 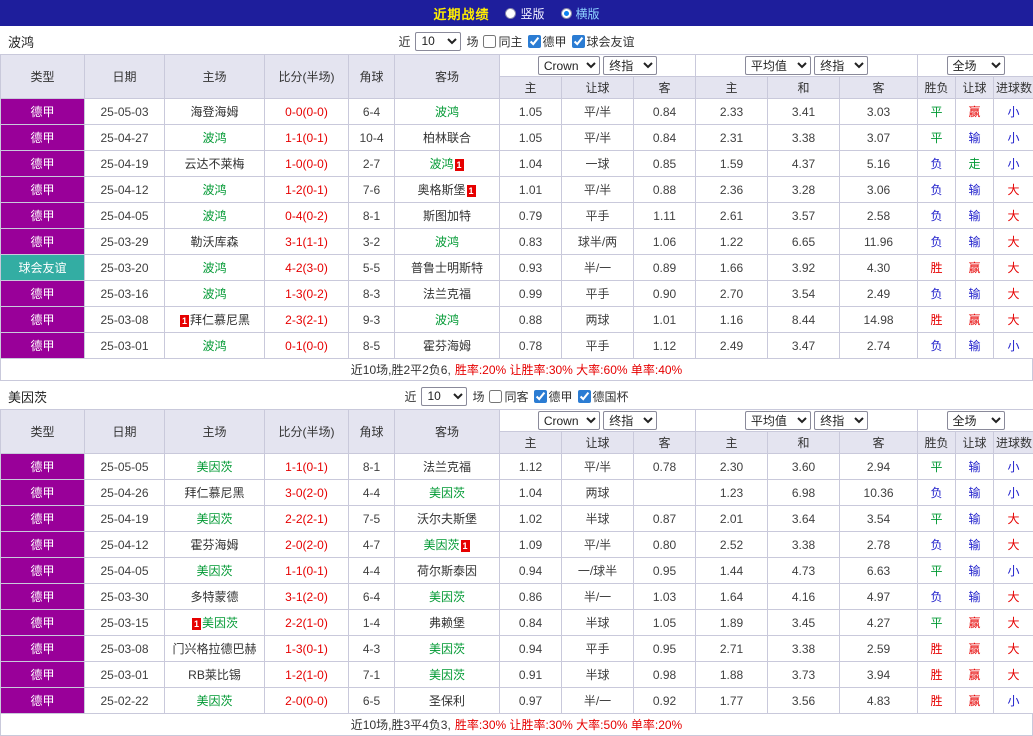 What do you see at coordinates (447, 701) in the screenshot?
I see `team-name: 圣保利` at bounding box center [447, 701].